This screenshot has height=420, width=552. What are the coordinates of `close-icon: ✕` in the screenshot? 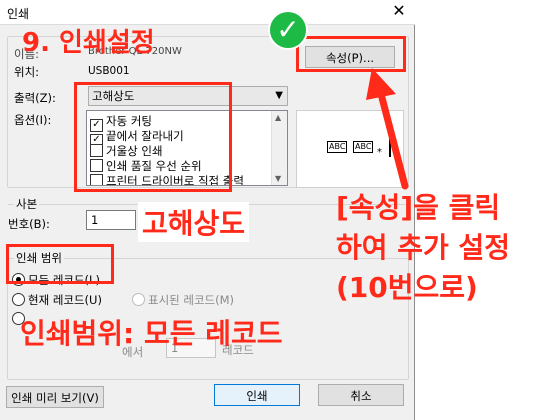 It's located at (399, 11).